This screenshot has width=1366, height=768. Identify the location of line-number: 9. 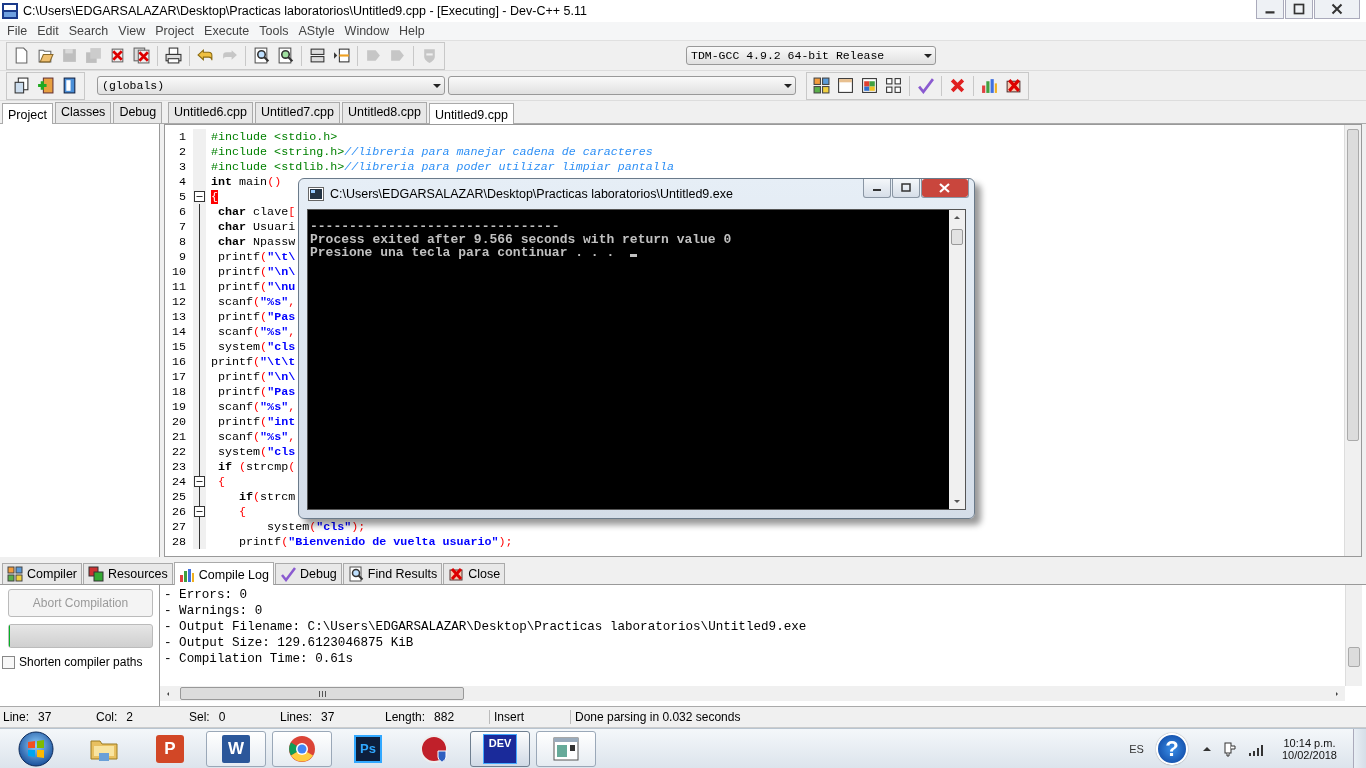
(182, 256).